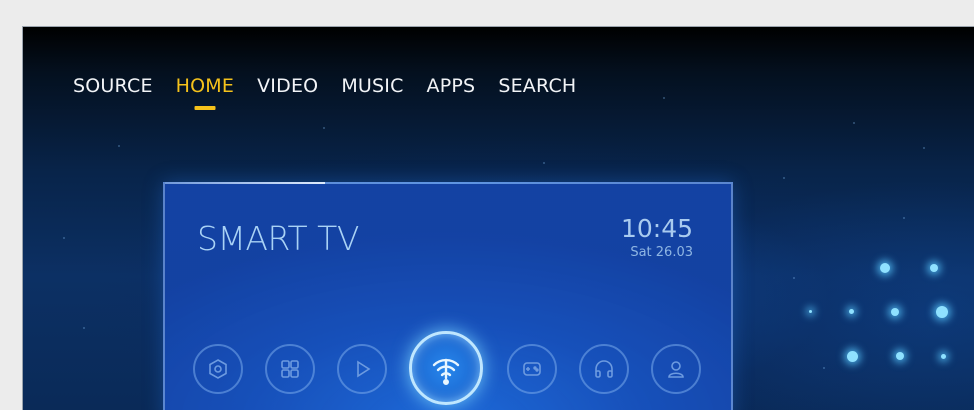 This screenshot has height=410, width=974. I want to click on music-button, so click(604, 369).